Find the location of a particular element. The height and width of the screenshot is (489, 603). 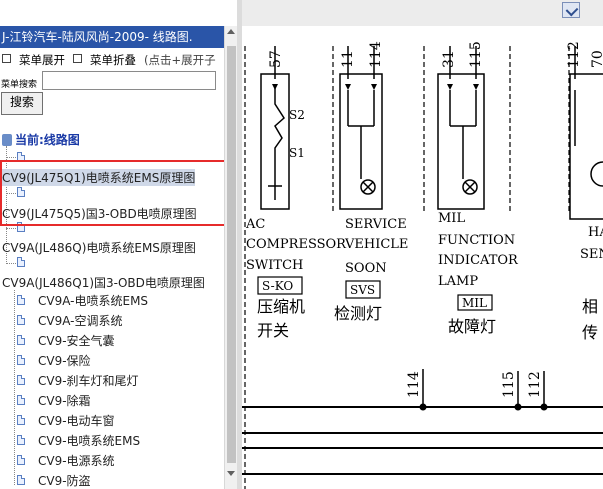

wire-number: 31 is located at coordinates (449, 59).